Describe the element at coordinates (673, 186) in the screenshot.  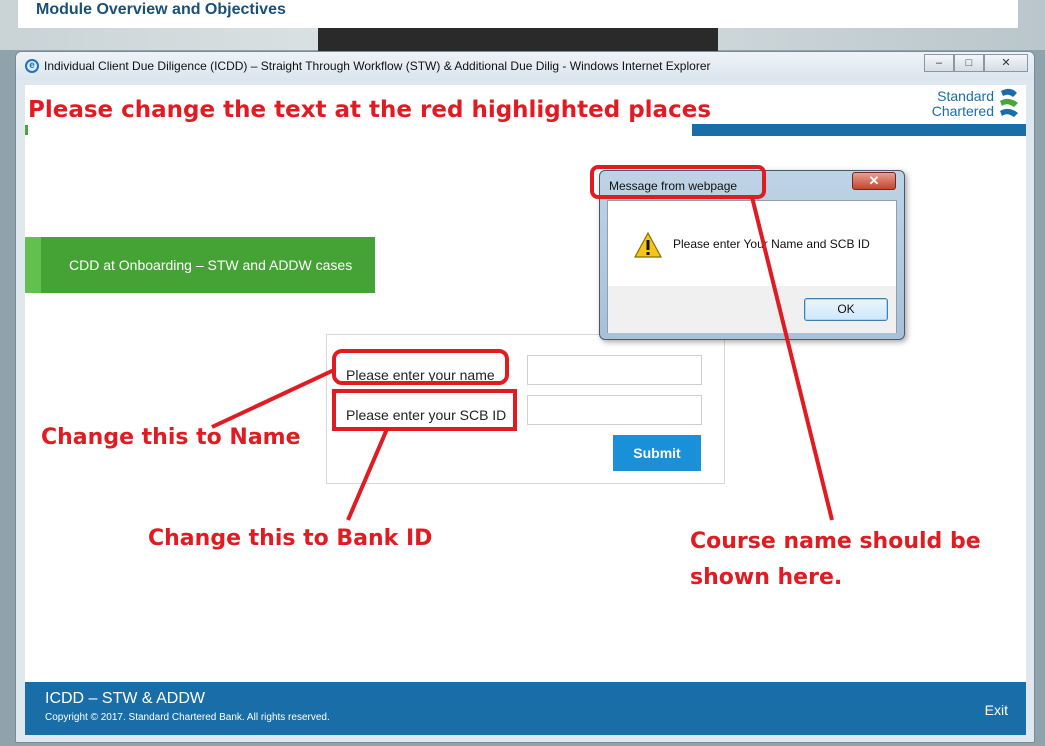
I see `dialog-title: Message from webpage` at that location.